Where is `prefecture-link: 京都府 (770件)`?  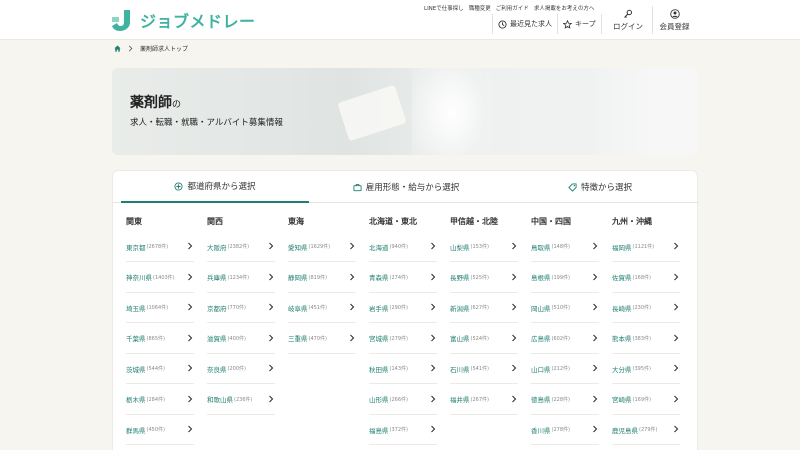 prefecture-link: 京都府 (770件) is located at coordinates (241, 308).